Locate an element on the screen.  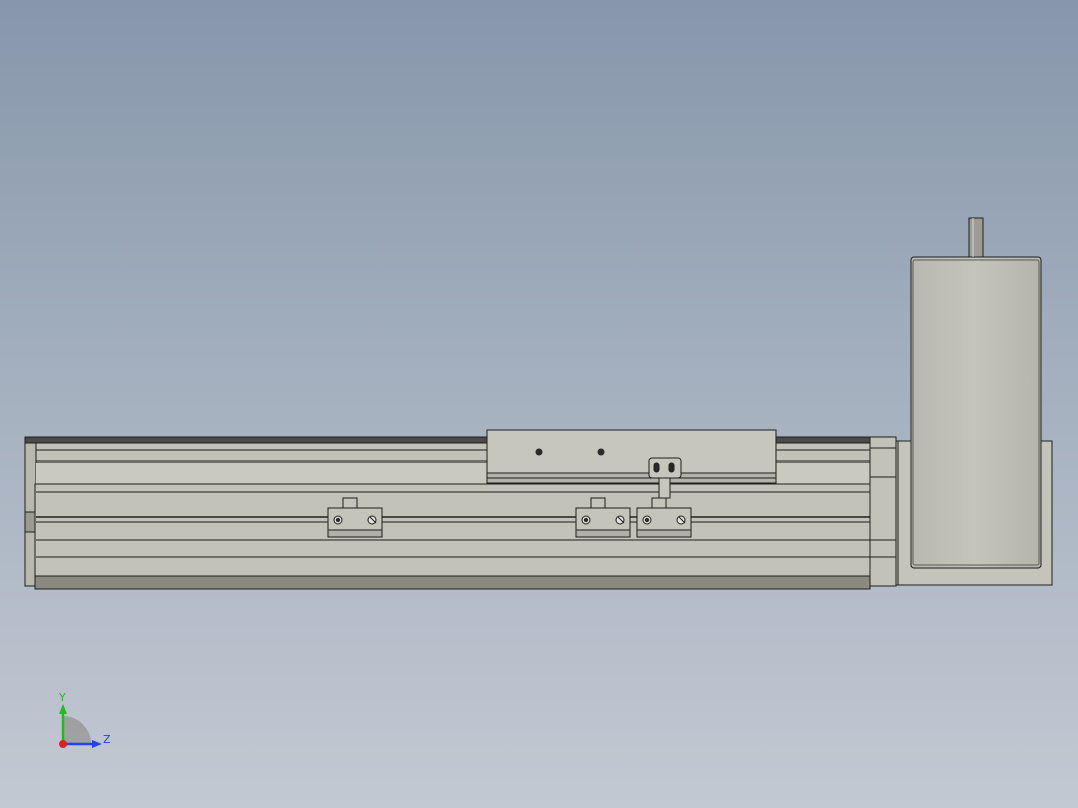
carriage-mount-hole-right is located at coordinates (601, 452).